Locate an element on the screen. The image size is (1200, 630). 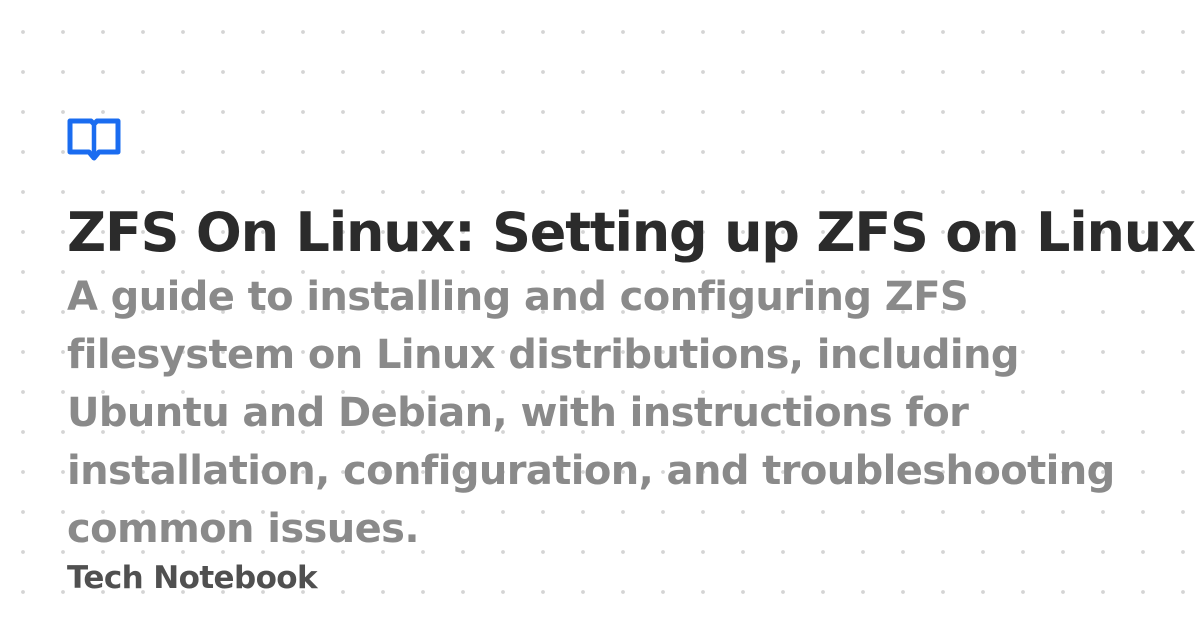
site-name: Tech Notebook is located at coordinates (627, 578).